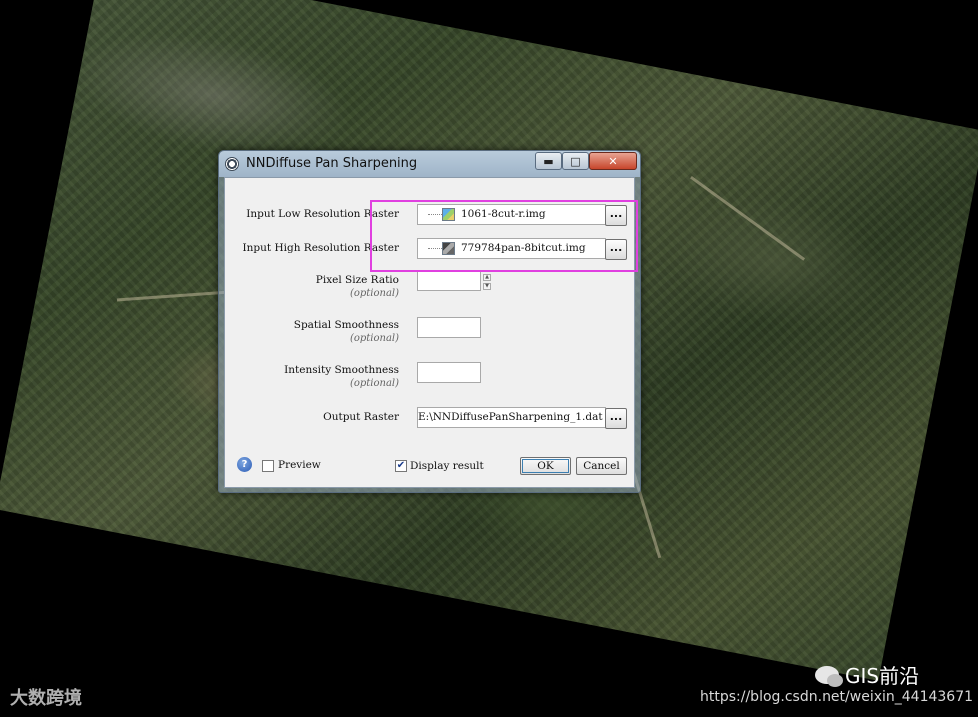 This screenshot has width=978, height=717. What do you see at coordinates (837, 697) in the screenshot?
I see `url-watermark: https://blog.csdn.net/weixin_44143671` at bounding box center [837, 697].